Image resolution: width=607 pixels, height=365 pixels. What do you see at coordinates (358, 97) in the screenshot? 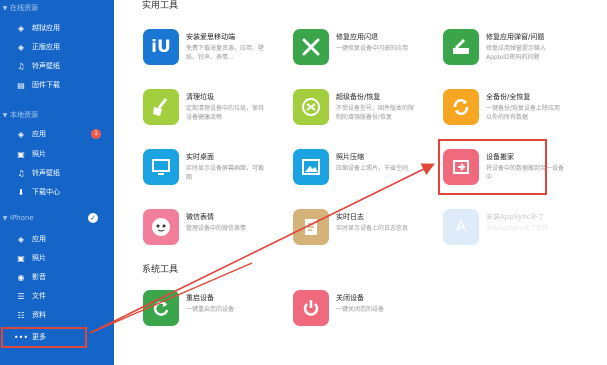
I see `tool-title: 超级备份/恢复` at bounding box center [358, 97].